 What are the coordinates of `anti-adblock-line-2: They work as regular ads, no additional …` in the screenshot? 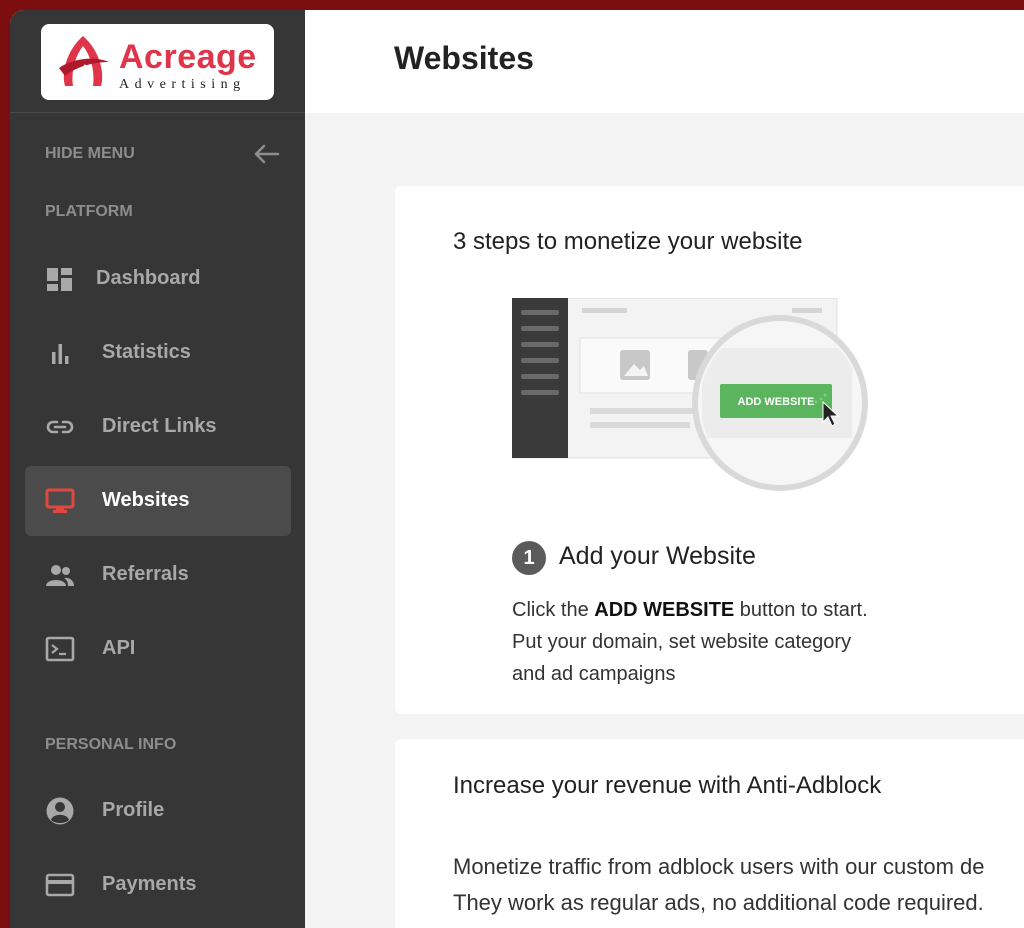 It's located at (718, 902).